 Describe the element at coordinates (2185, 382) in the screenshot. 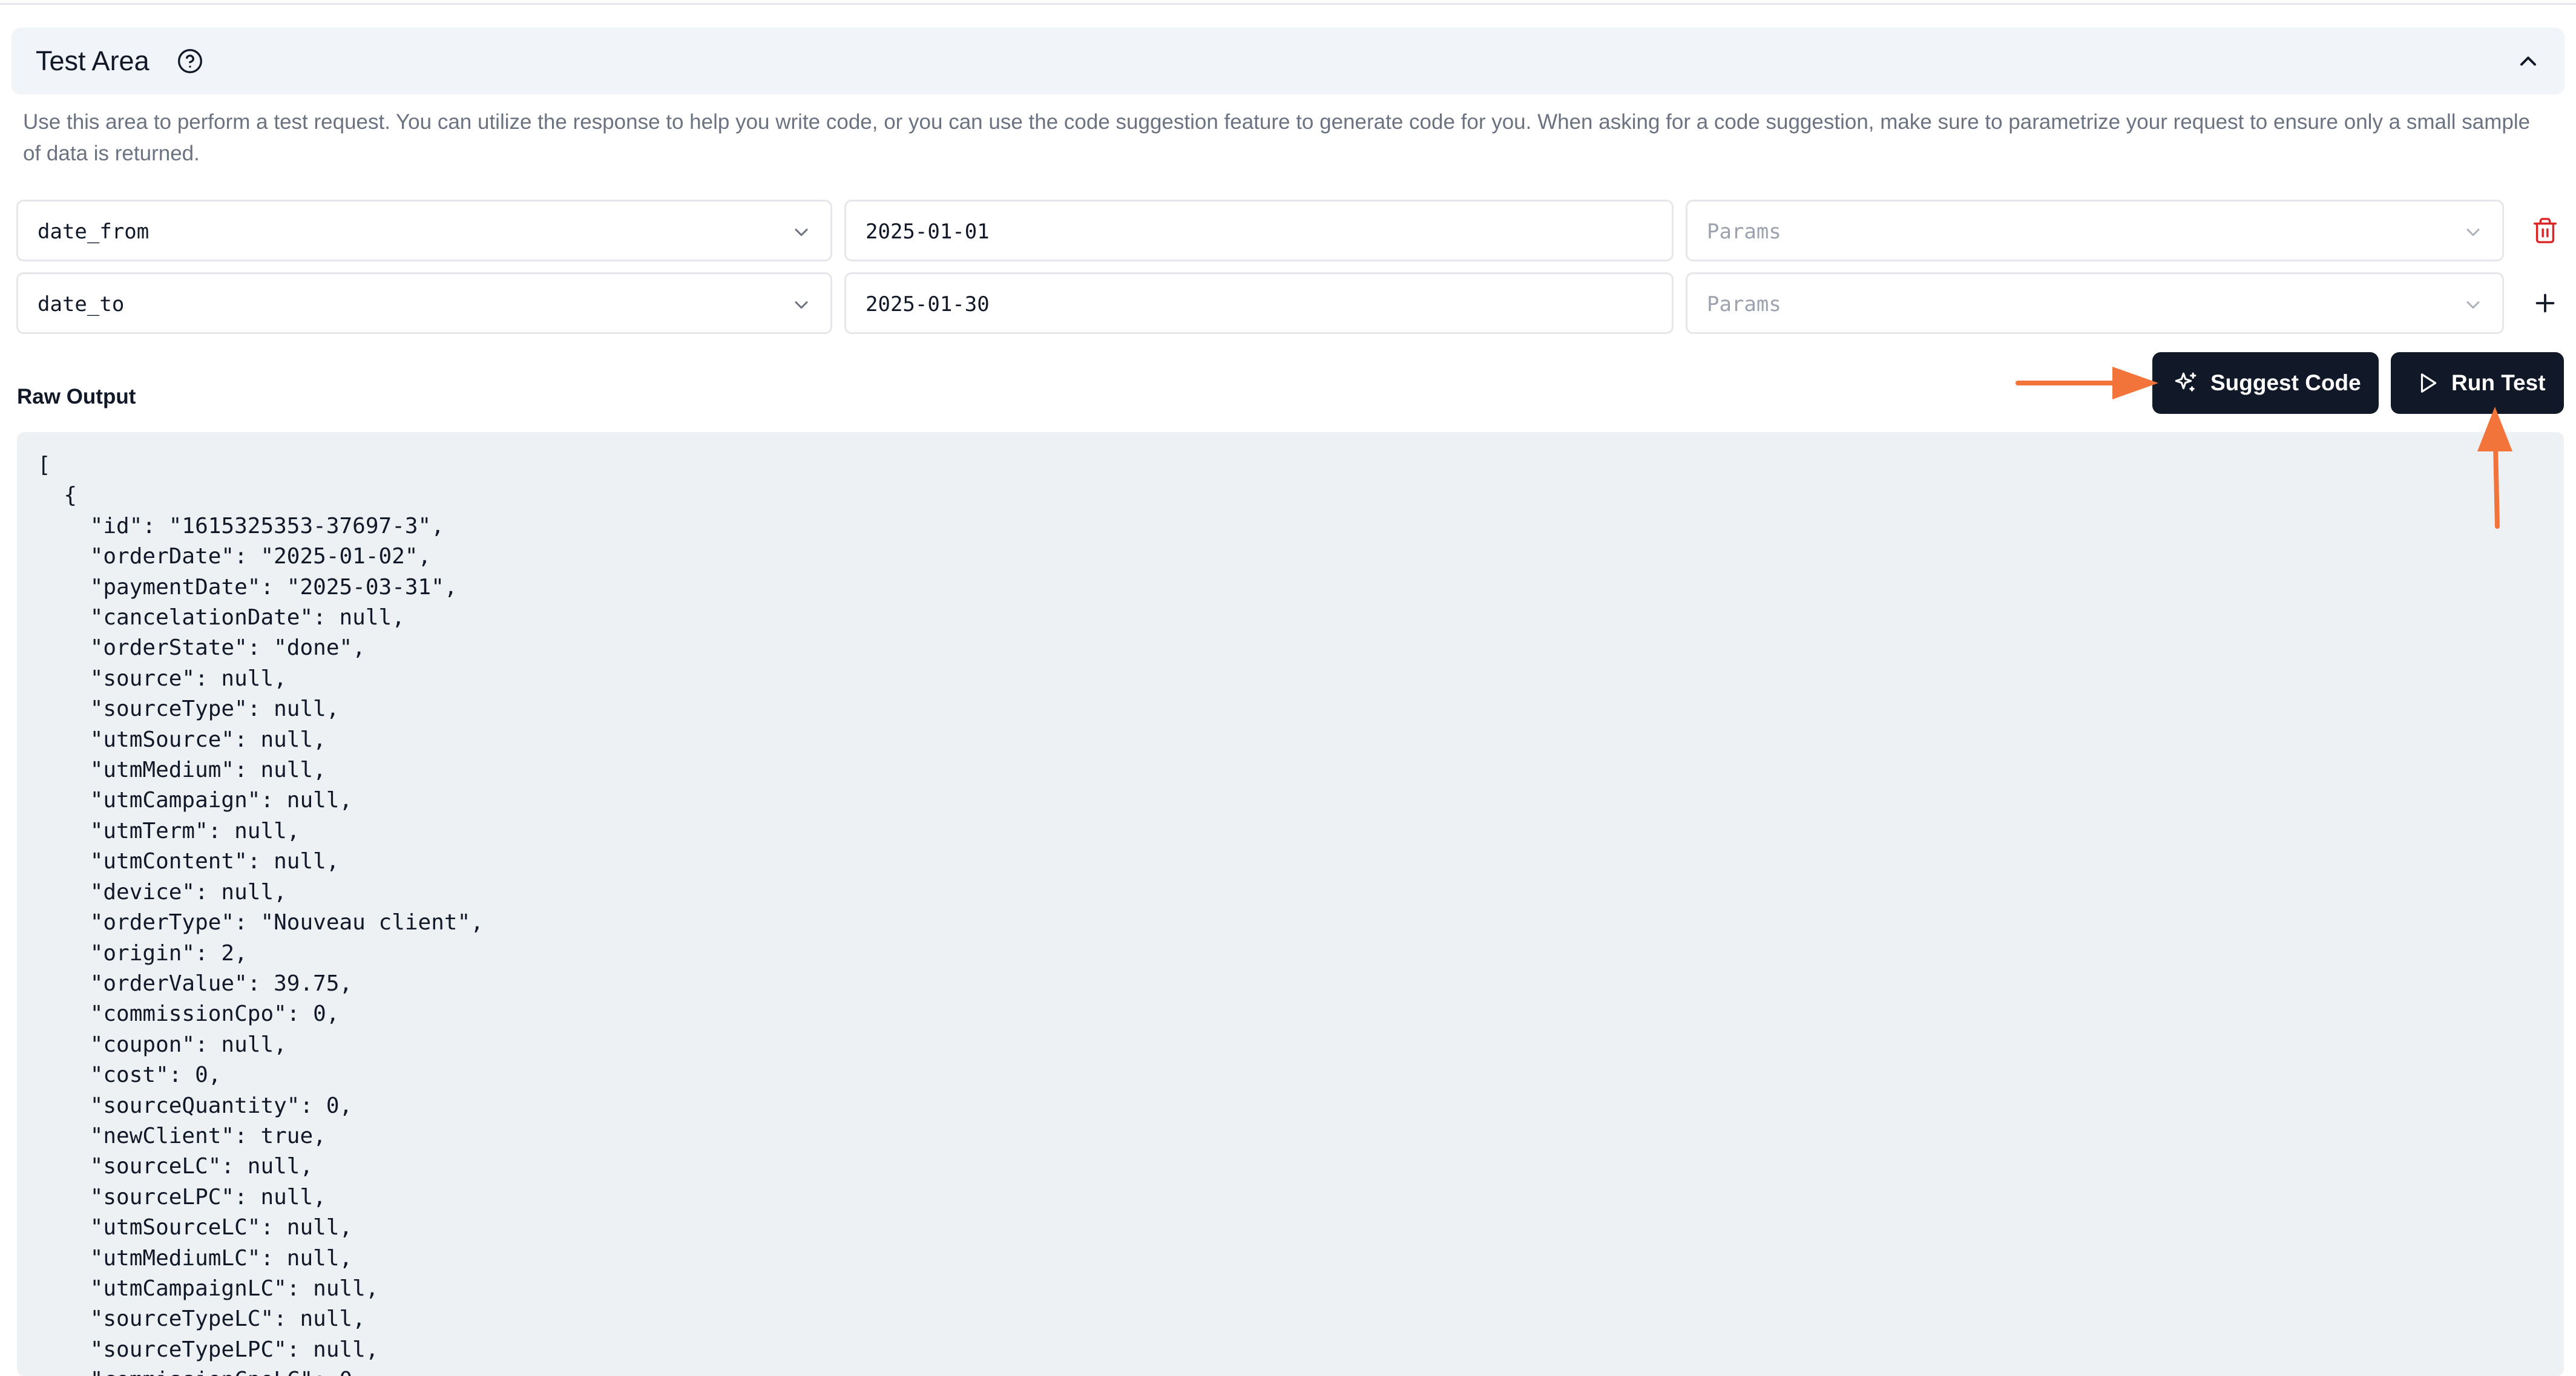

I see `sparkles-icon` at that location.